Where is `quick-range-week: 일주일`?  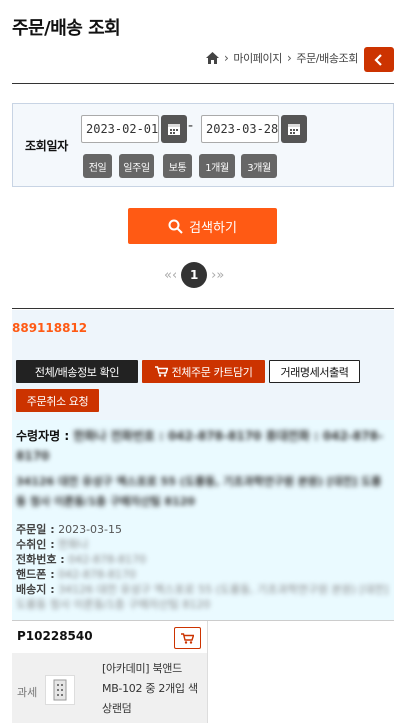
quick-range-week: 일주일 is located at coordinates (136, 166).